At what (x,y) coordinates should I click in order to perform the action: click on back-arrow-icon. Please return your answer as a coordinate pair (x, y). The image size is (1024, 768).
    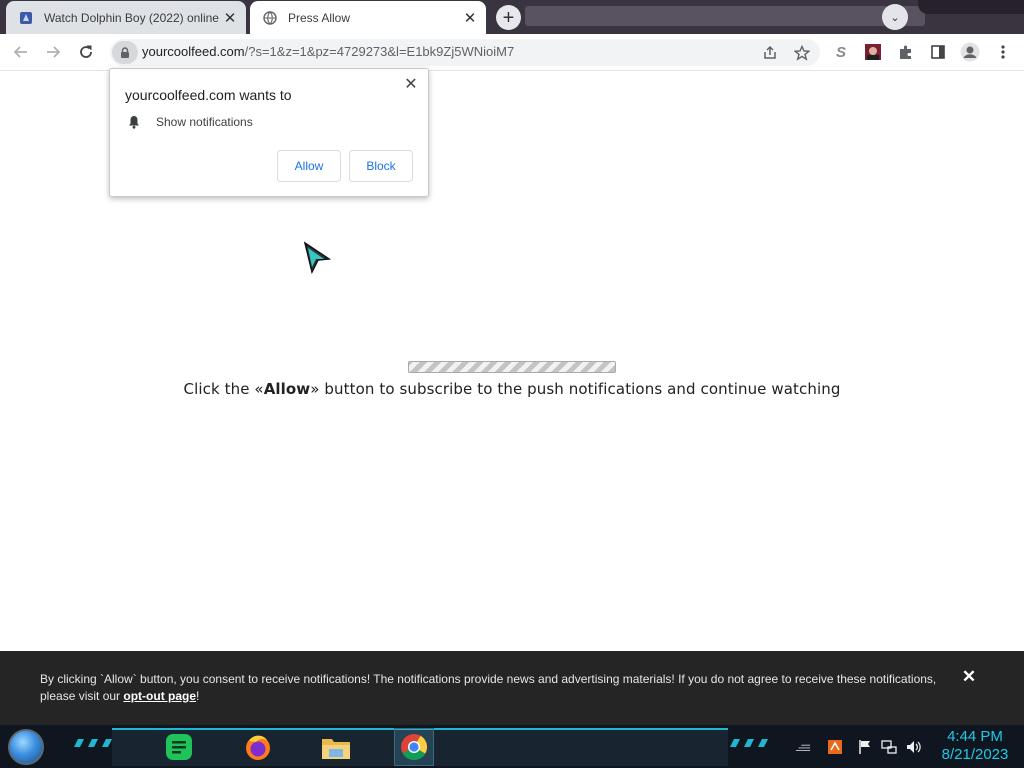
    Looking at the image, I should click on (21, 52).